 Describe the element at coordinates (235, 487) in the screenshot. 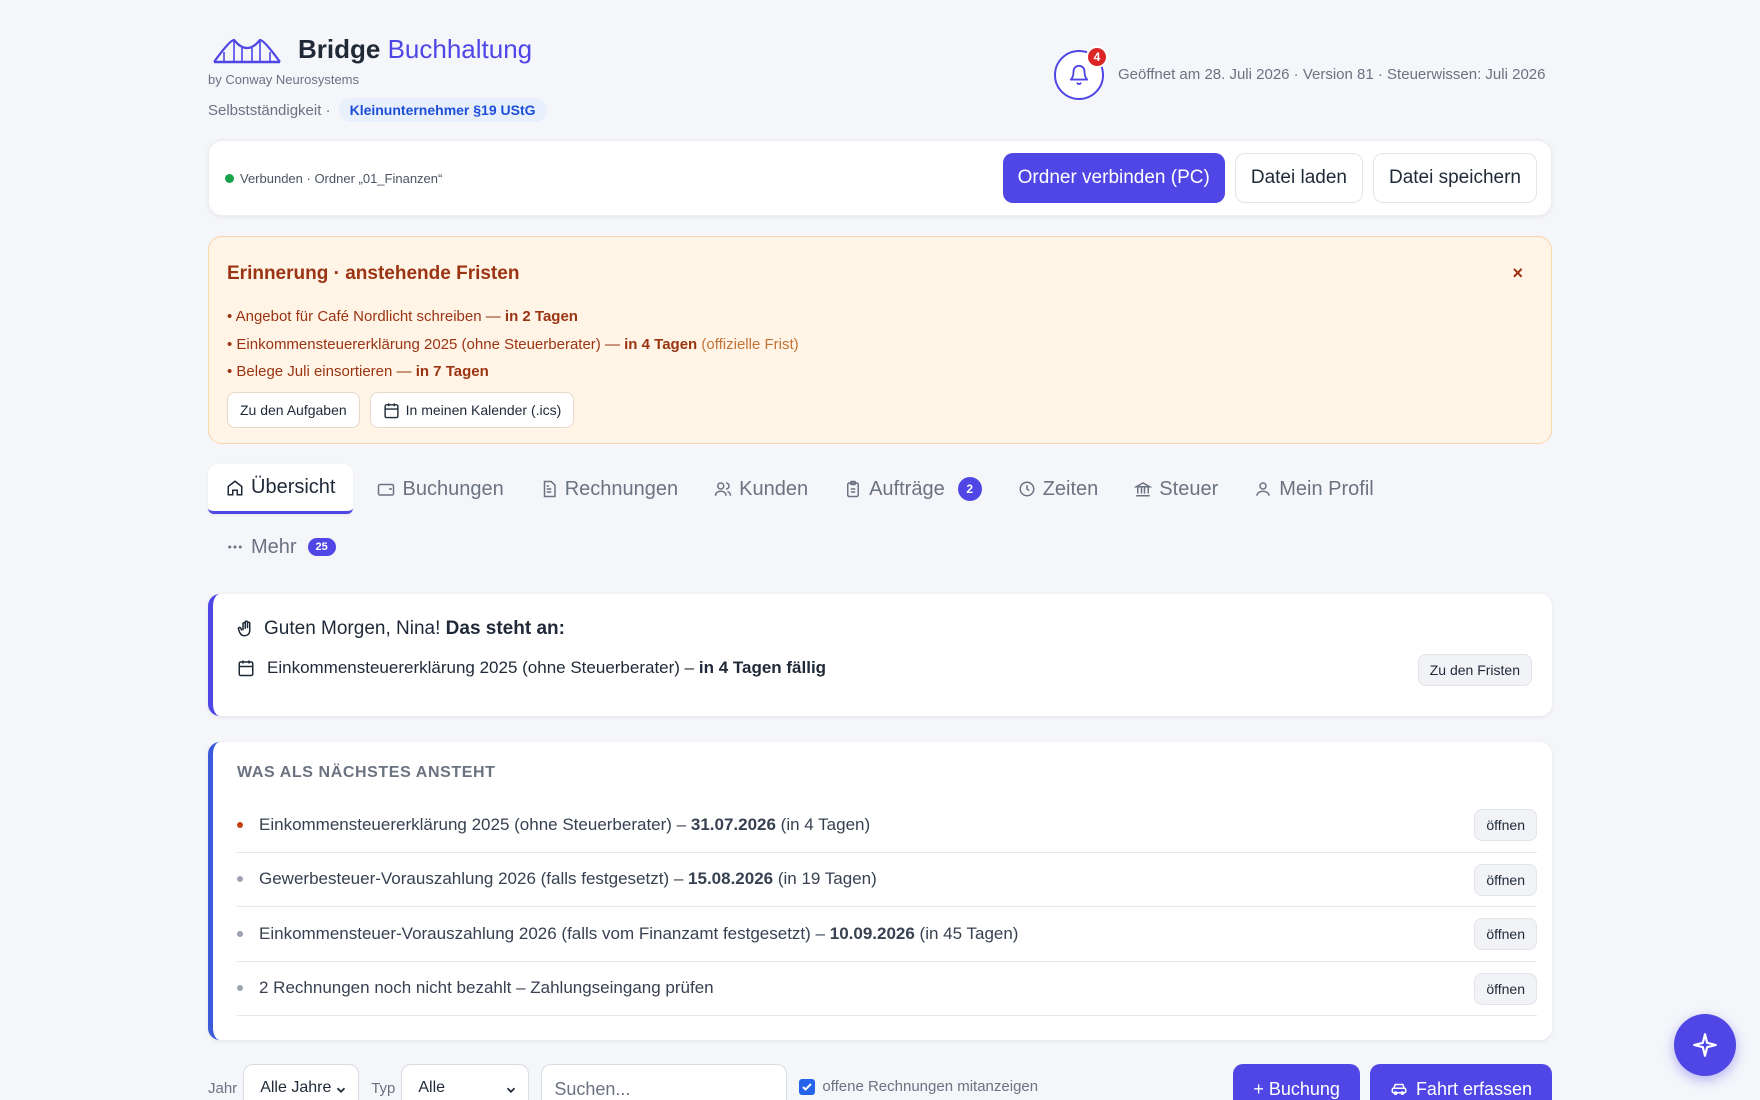

I see `home-icon` at that location.